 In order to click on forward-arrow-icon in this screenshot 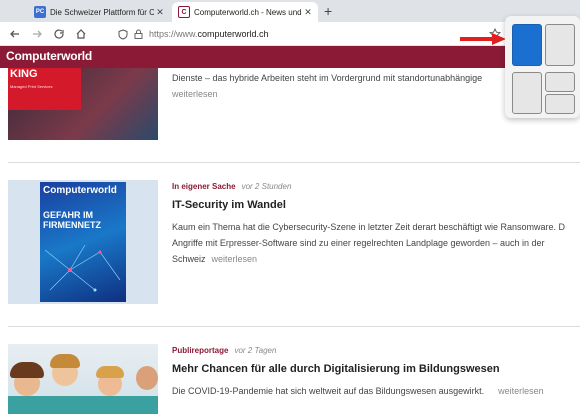, I will do `click(37, 34)`.